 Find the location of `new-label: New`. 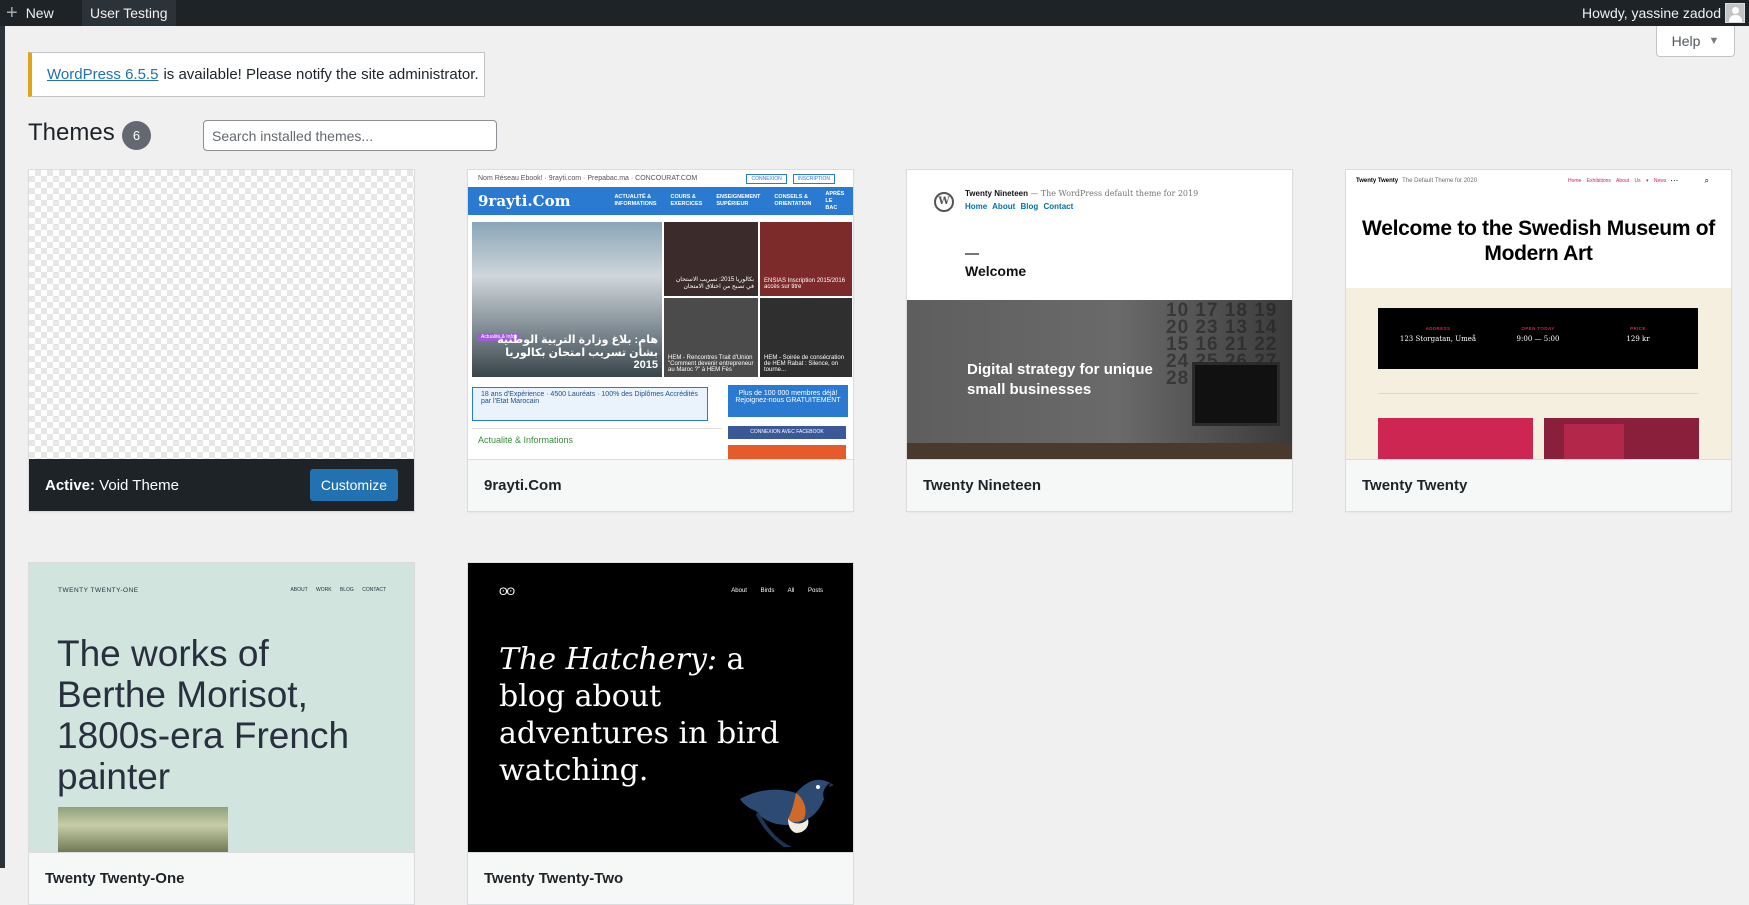

new-label: New is located at coordinates (39, 13).